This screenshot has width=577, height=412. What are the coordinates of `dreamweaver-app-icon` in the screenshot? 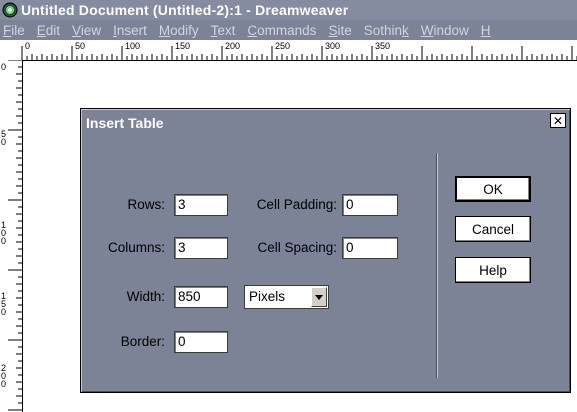 It's located at (10, 10).